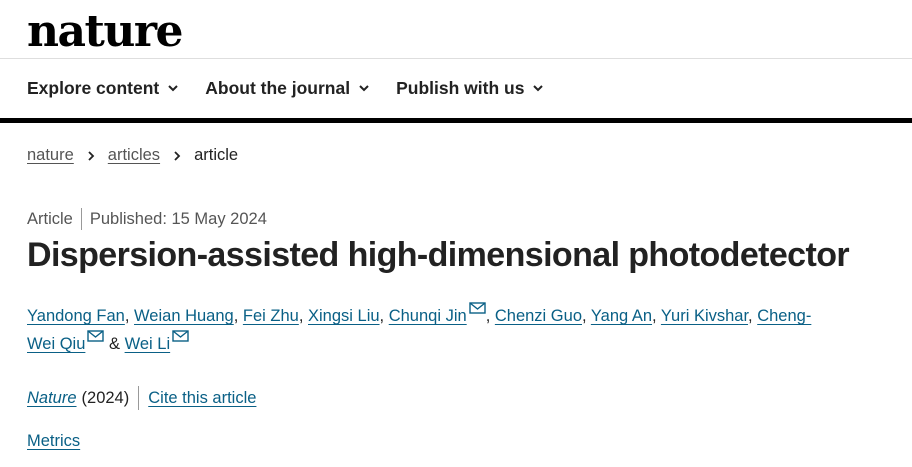 The image size is (912, 467). I want to click on author-conjunction: &, so click(114, 344).